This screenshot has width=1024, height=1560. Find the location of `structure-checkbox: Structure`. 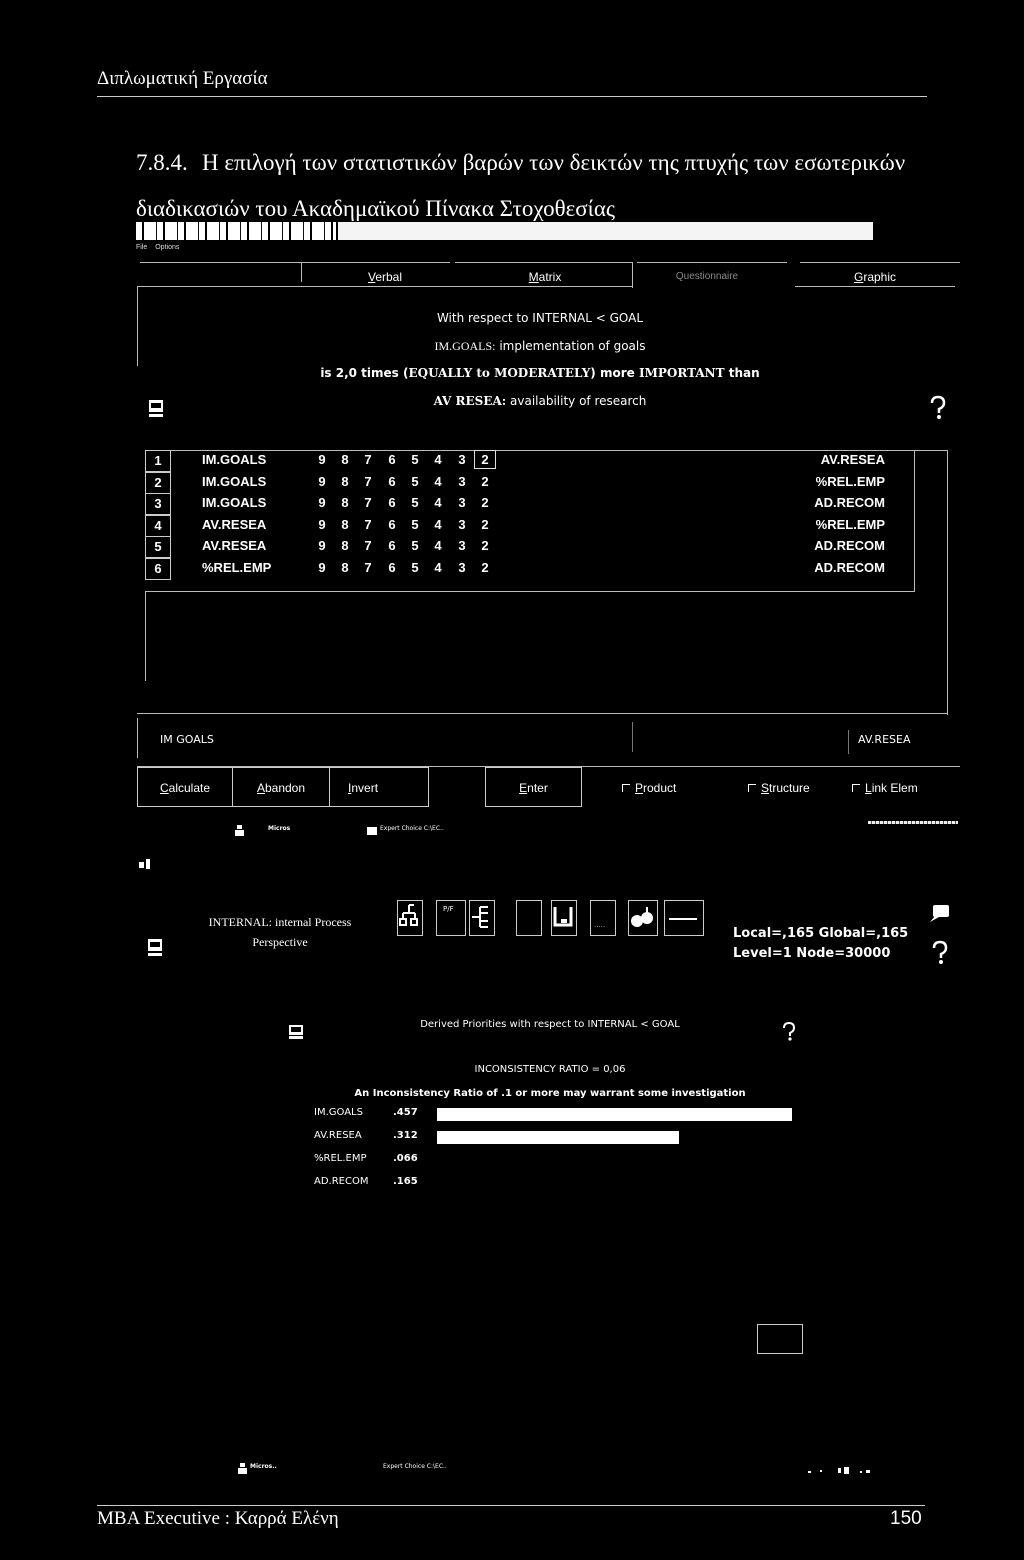

structure-checkbox: Structure is located at coordinates (779, 788).